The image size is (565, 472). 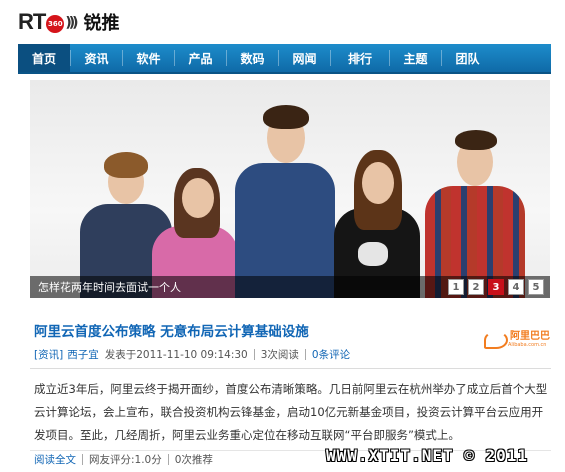 I want to click on article-footer: 阅读全文 网友评分:1.0分 0次推荐, so click(x=123, y=459).